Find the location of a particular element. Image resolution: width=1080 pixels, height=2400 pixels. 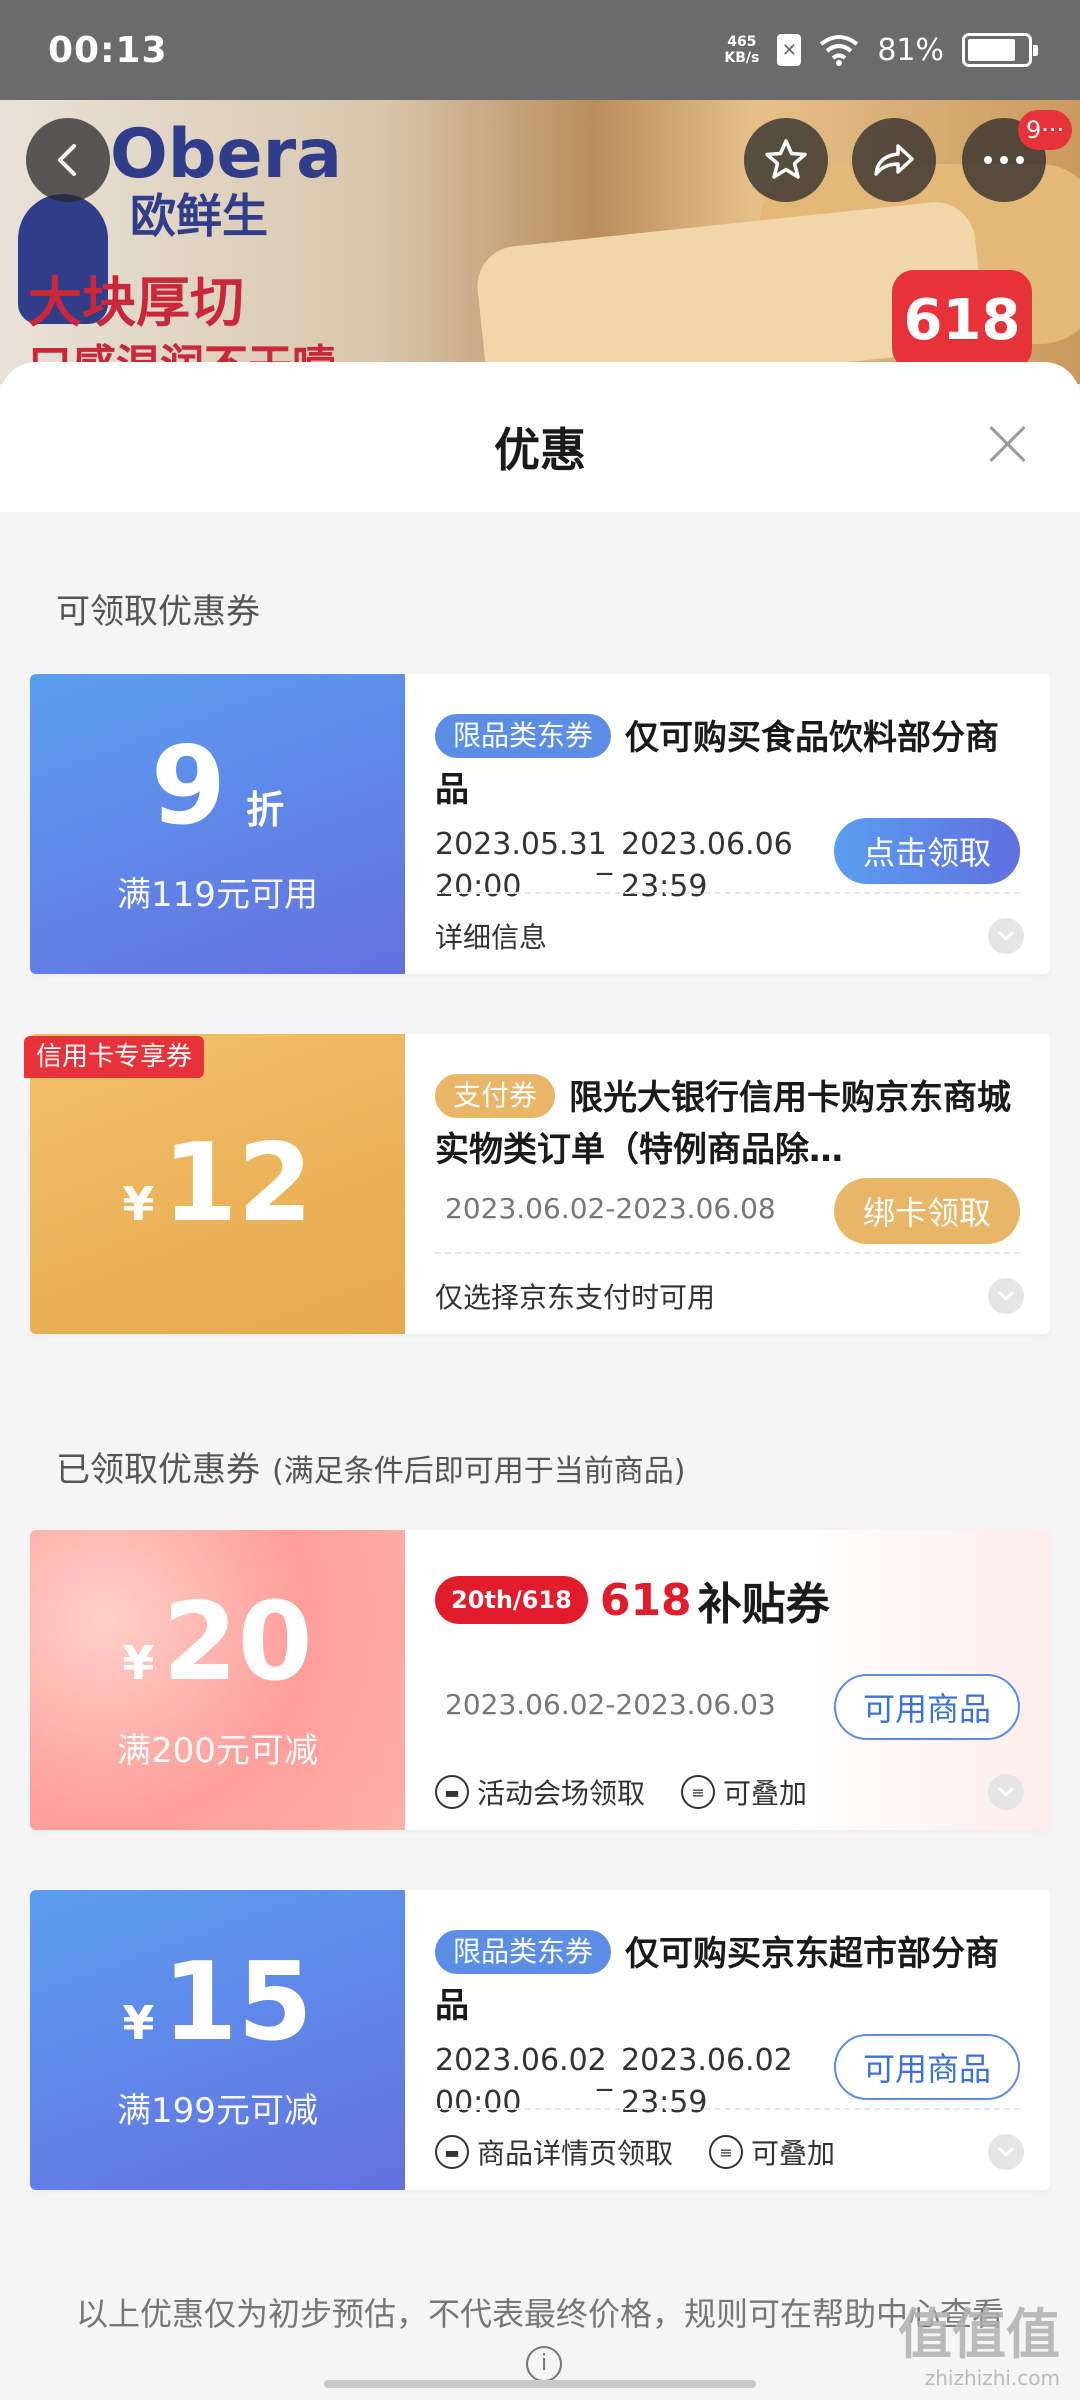

coupon-value: ¥ 20 is located at coordinates (217, 1642).